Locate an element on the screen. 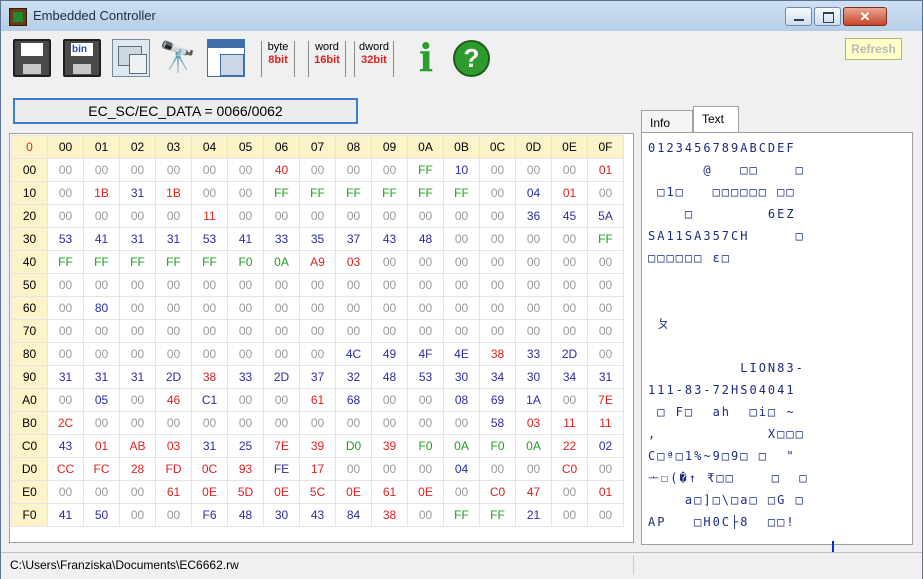 The image size is (923, 579). hex-cell: 02 is located at coordinates (605, 446).